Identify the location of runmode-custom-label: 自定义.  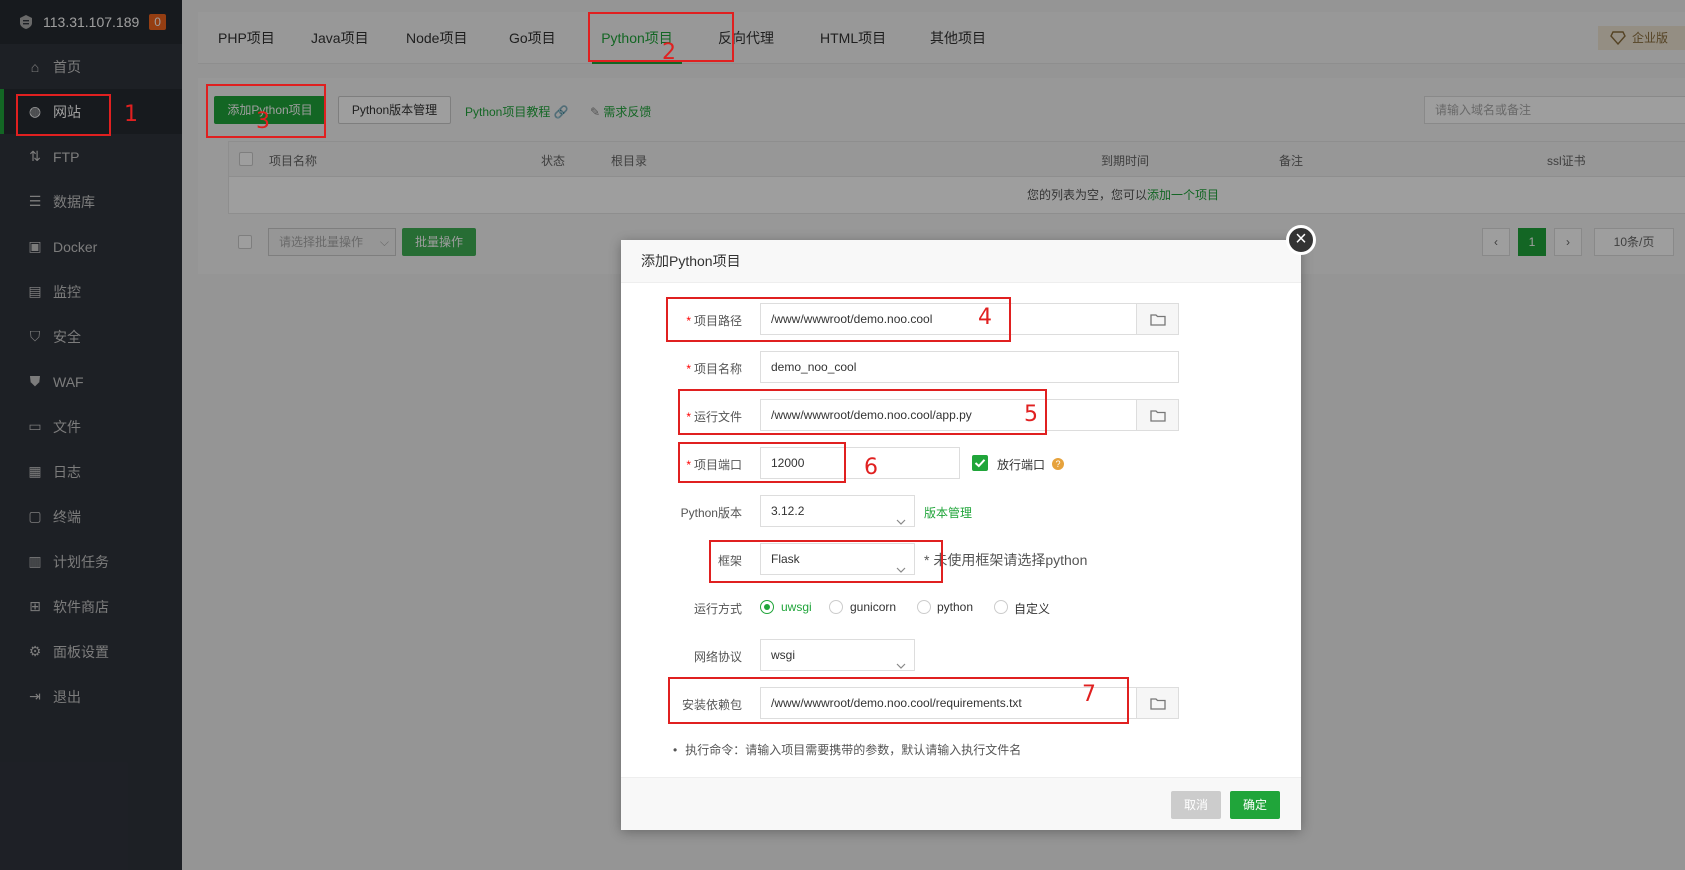
(1032, 609).